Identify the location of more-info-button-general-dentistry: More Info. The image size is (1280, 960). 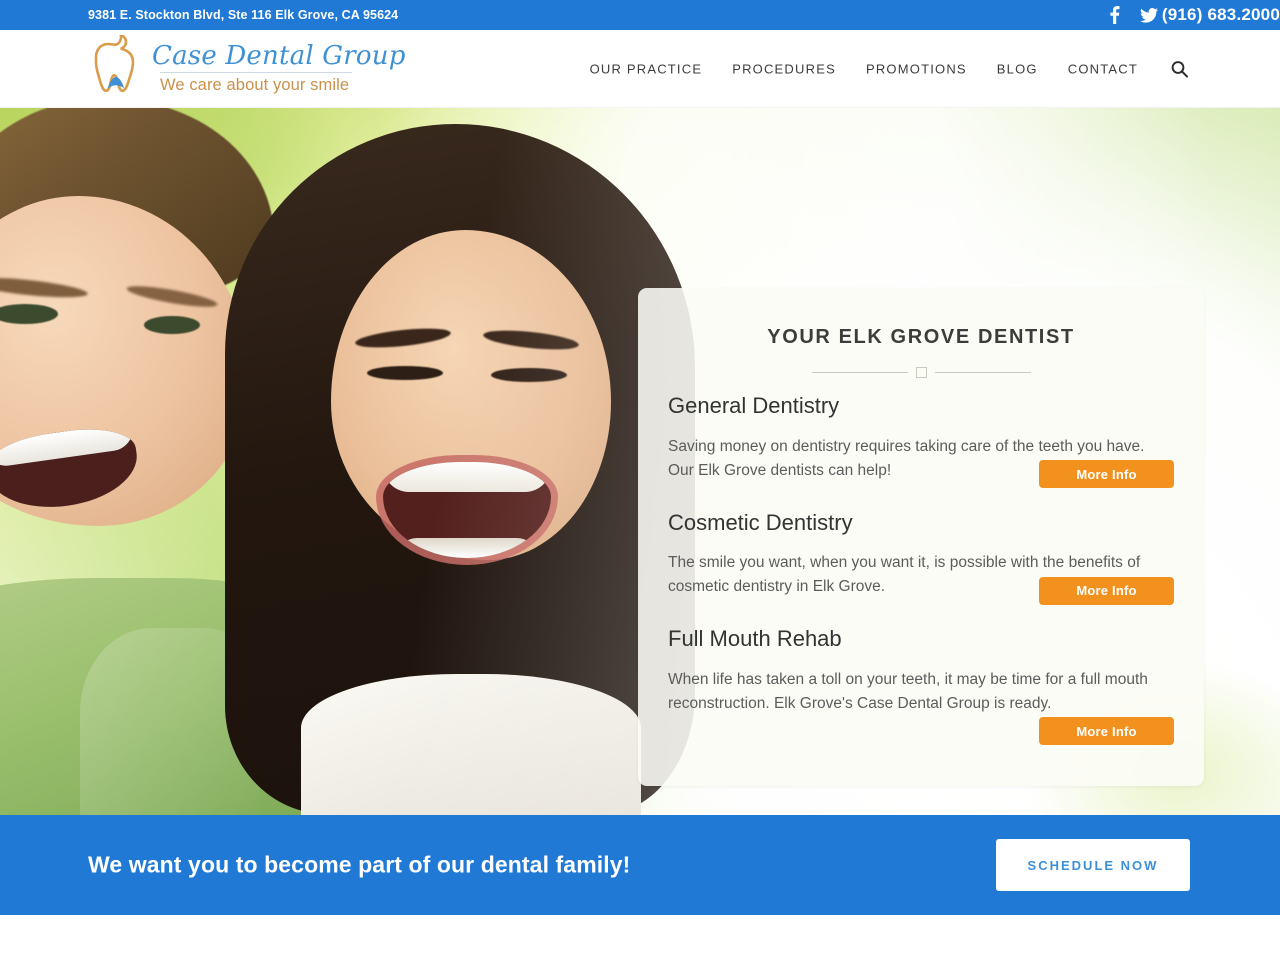
(1106, 474).